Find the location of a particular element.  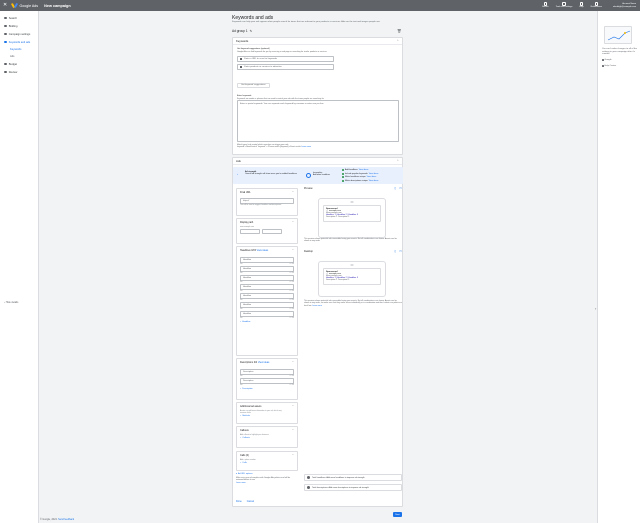

add-headline-button: + Headline is located at coordinates (267, 322).